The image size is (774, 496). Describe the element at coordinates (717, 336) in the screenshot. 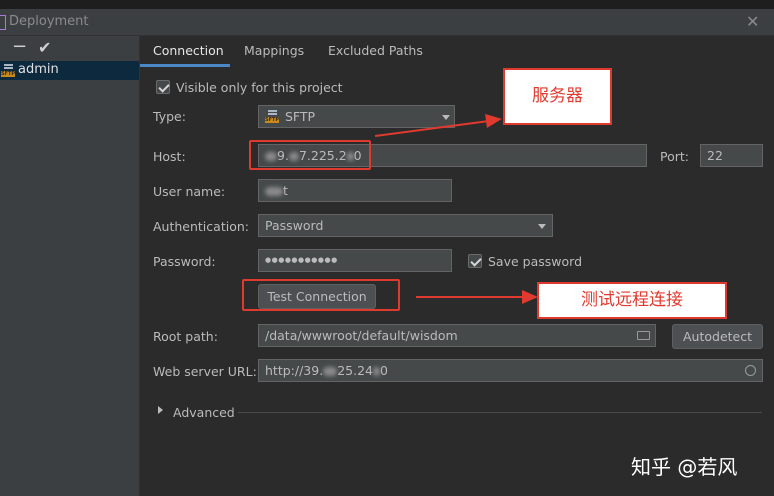

I see `autodetect-button: Autodetect` at that location.